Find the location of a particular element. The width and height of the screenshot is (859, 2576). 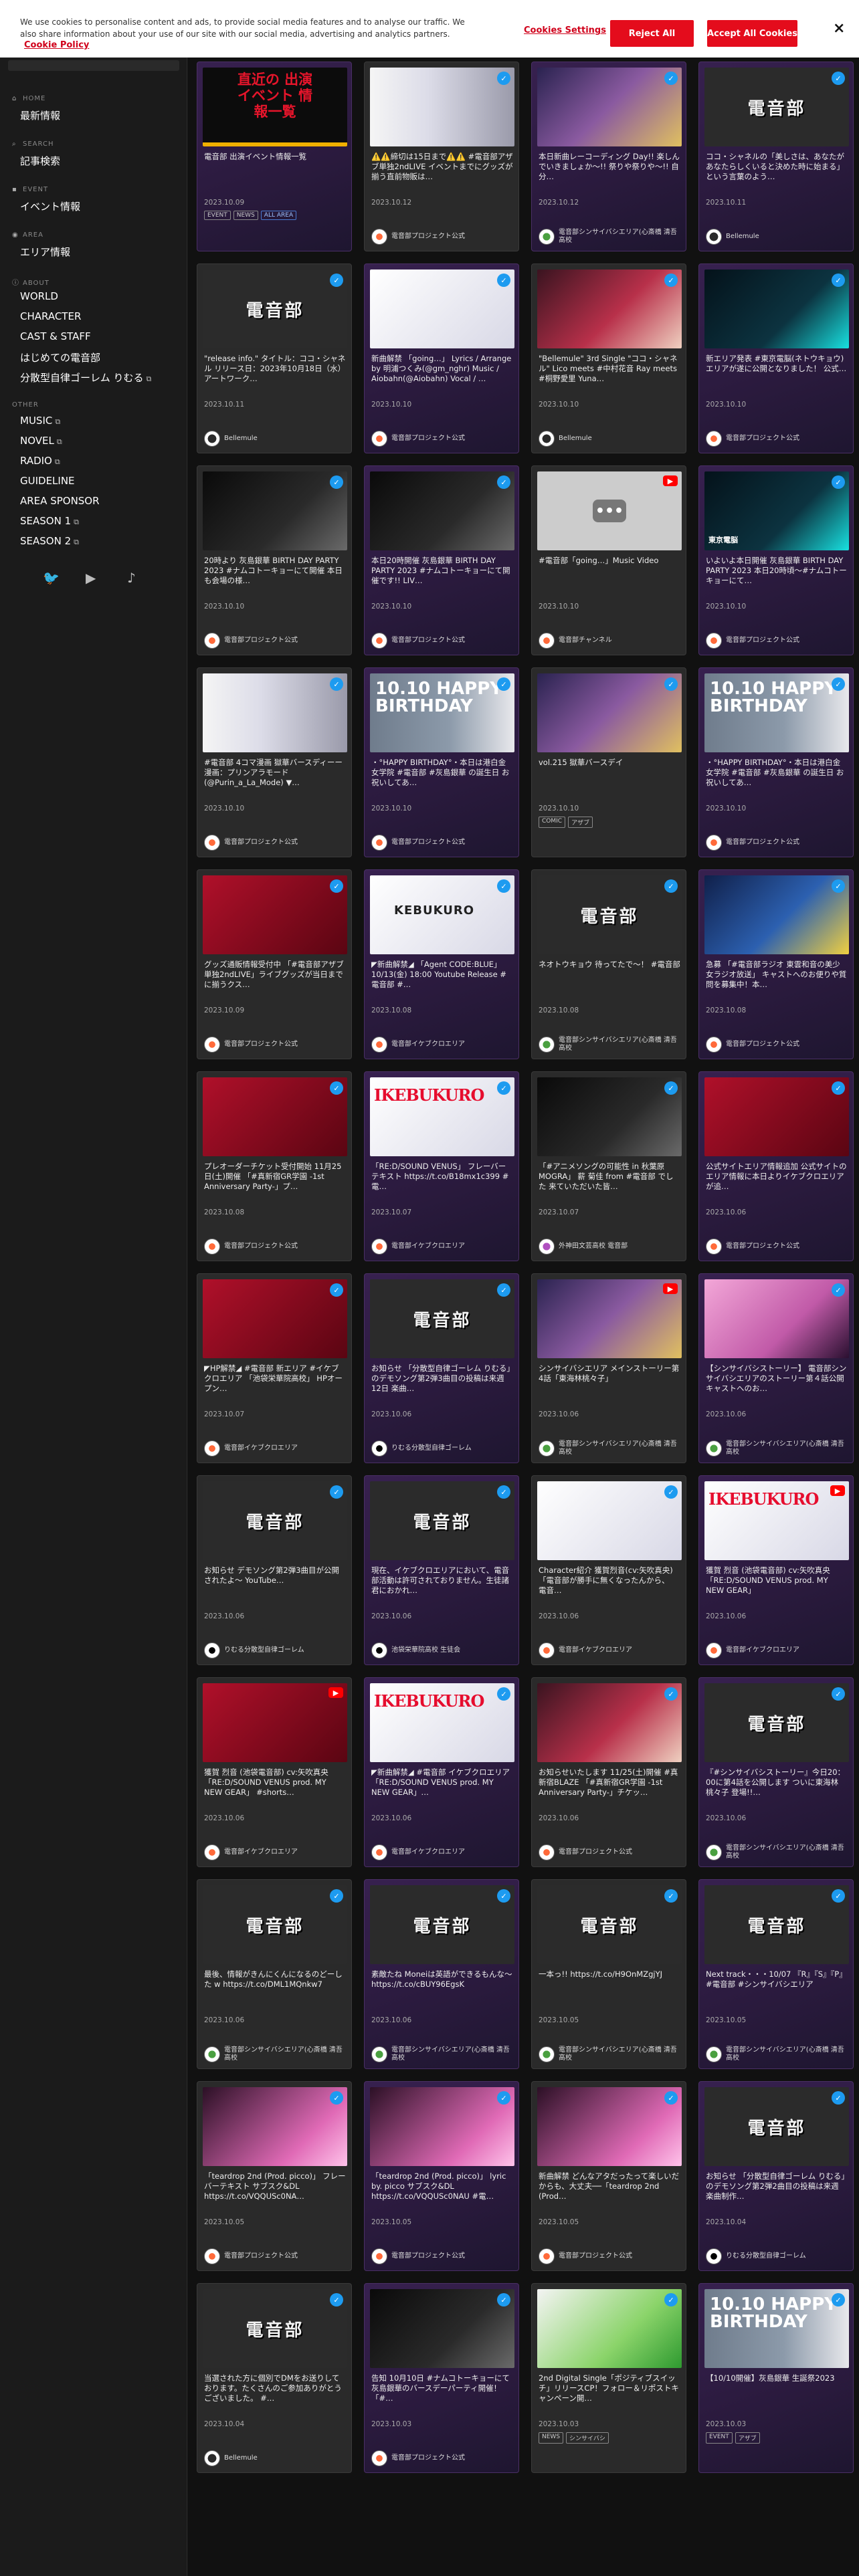

nav-article-search: 記事検索 is located at coordinates (40, 161).